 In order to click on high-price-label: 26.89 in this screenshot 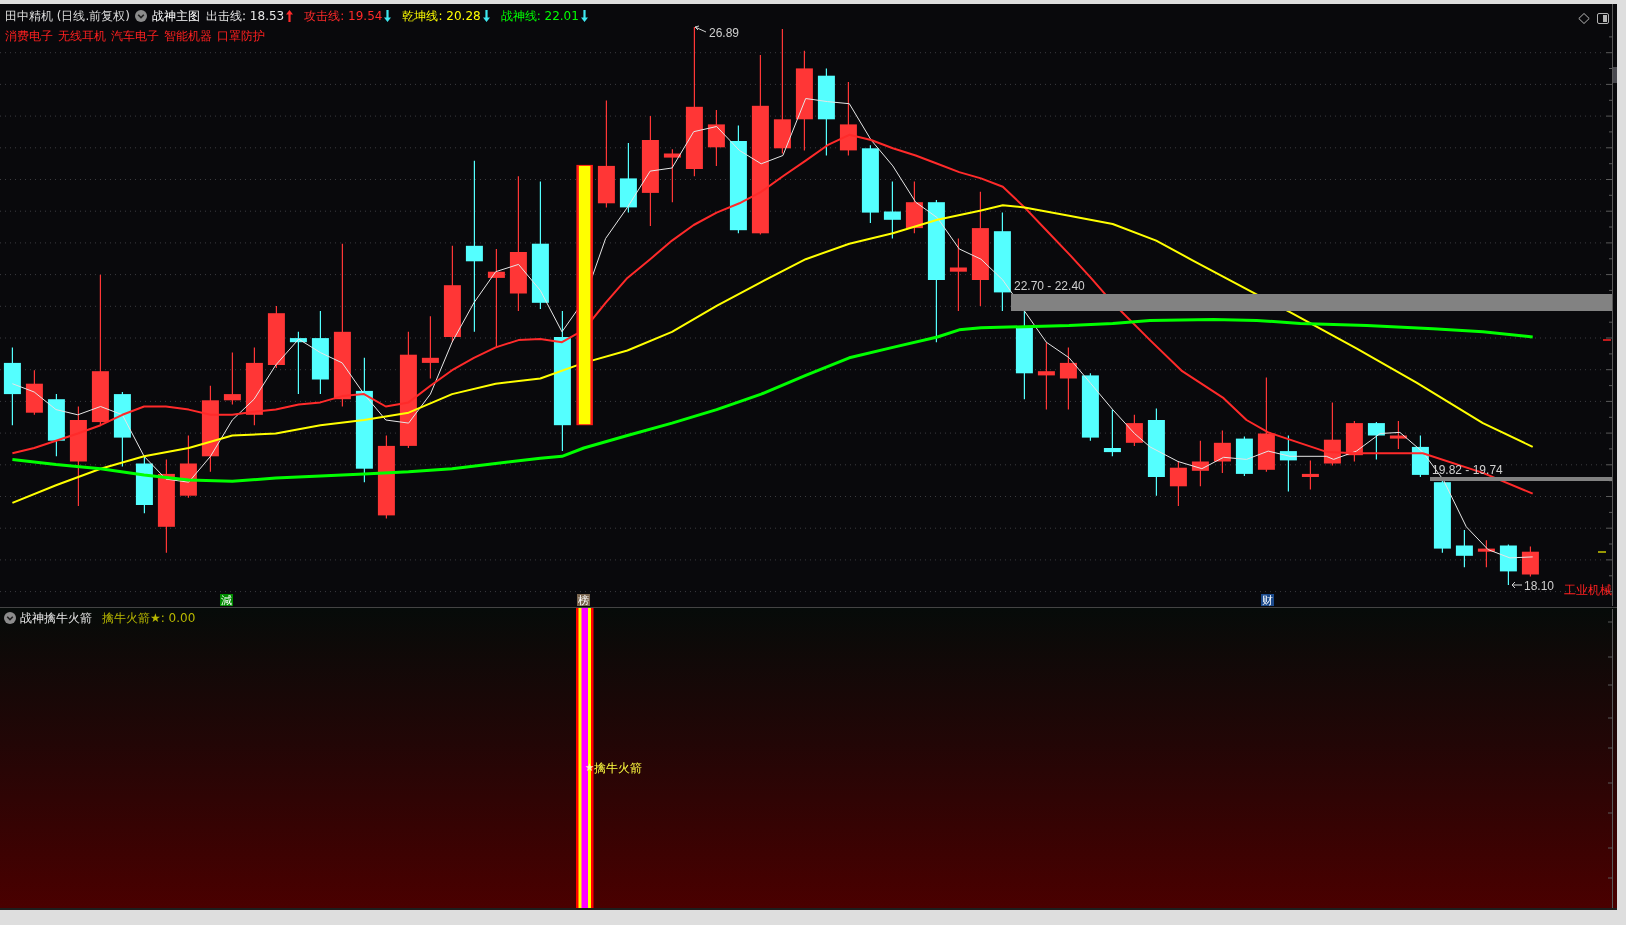, I will do `click(724, 33)`.